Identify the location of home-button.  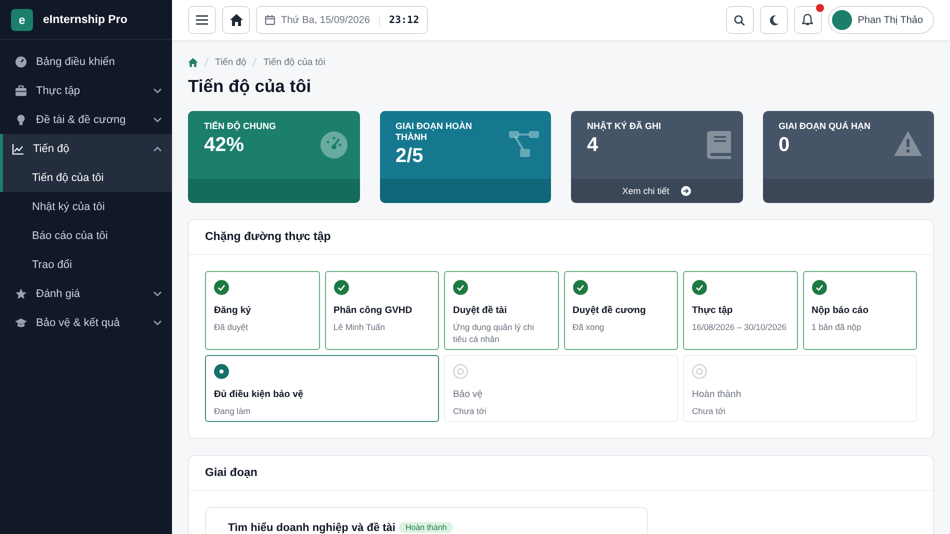
(236, 20).